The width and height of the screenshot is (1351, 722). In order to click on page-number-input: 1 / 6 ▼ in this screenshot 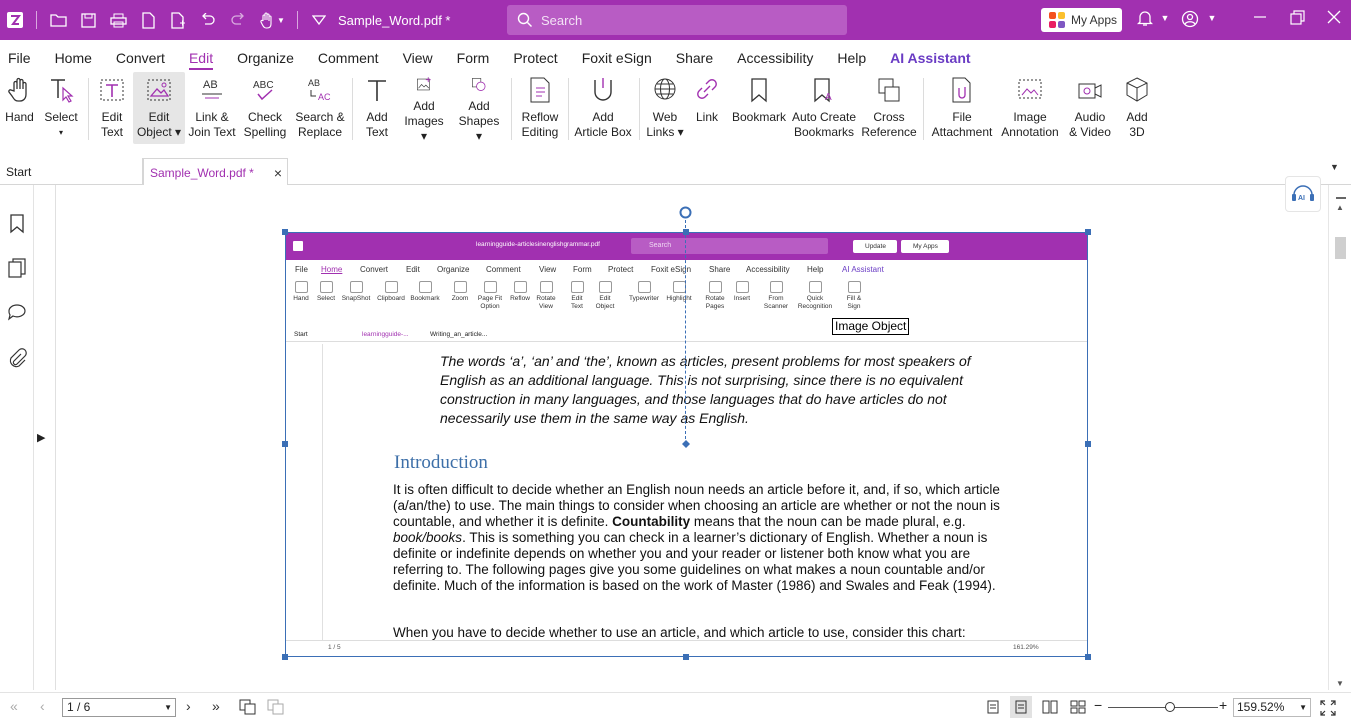, I will do `click(119, 707)`.